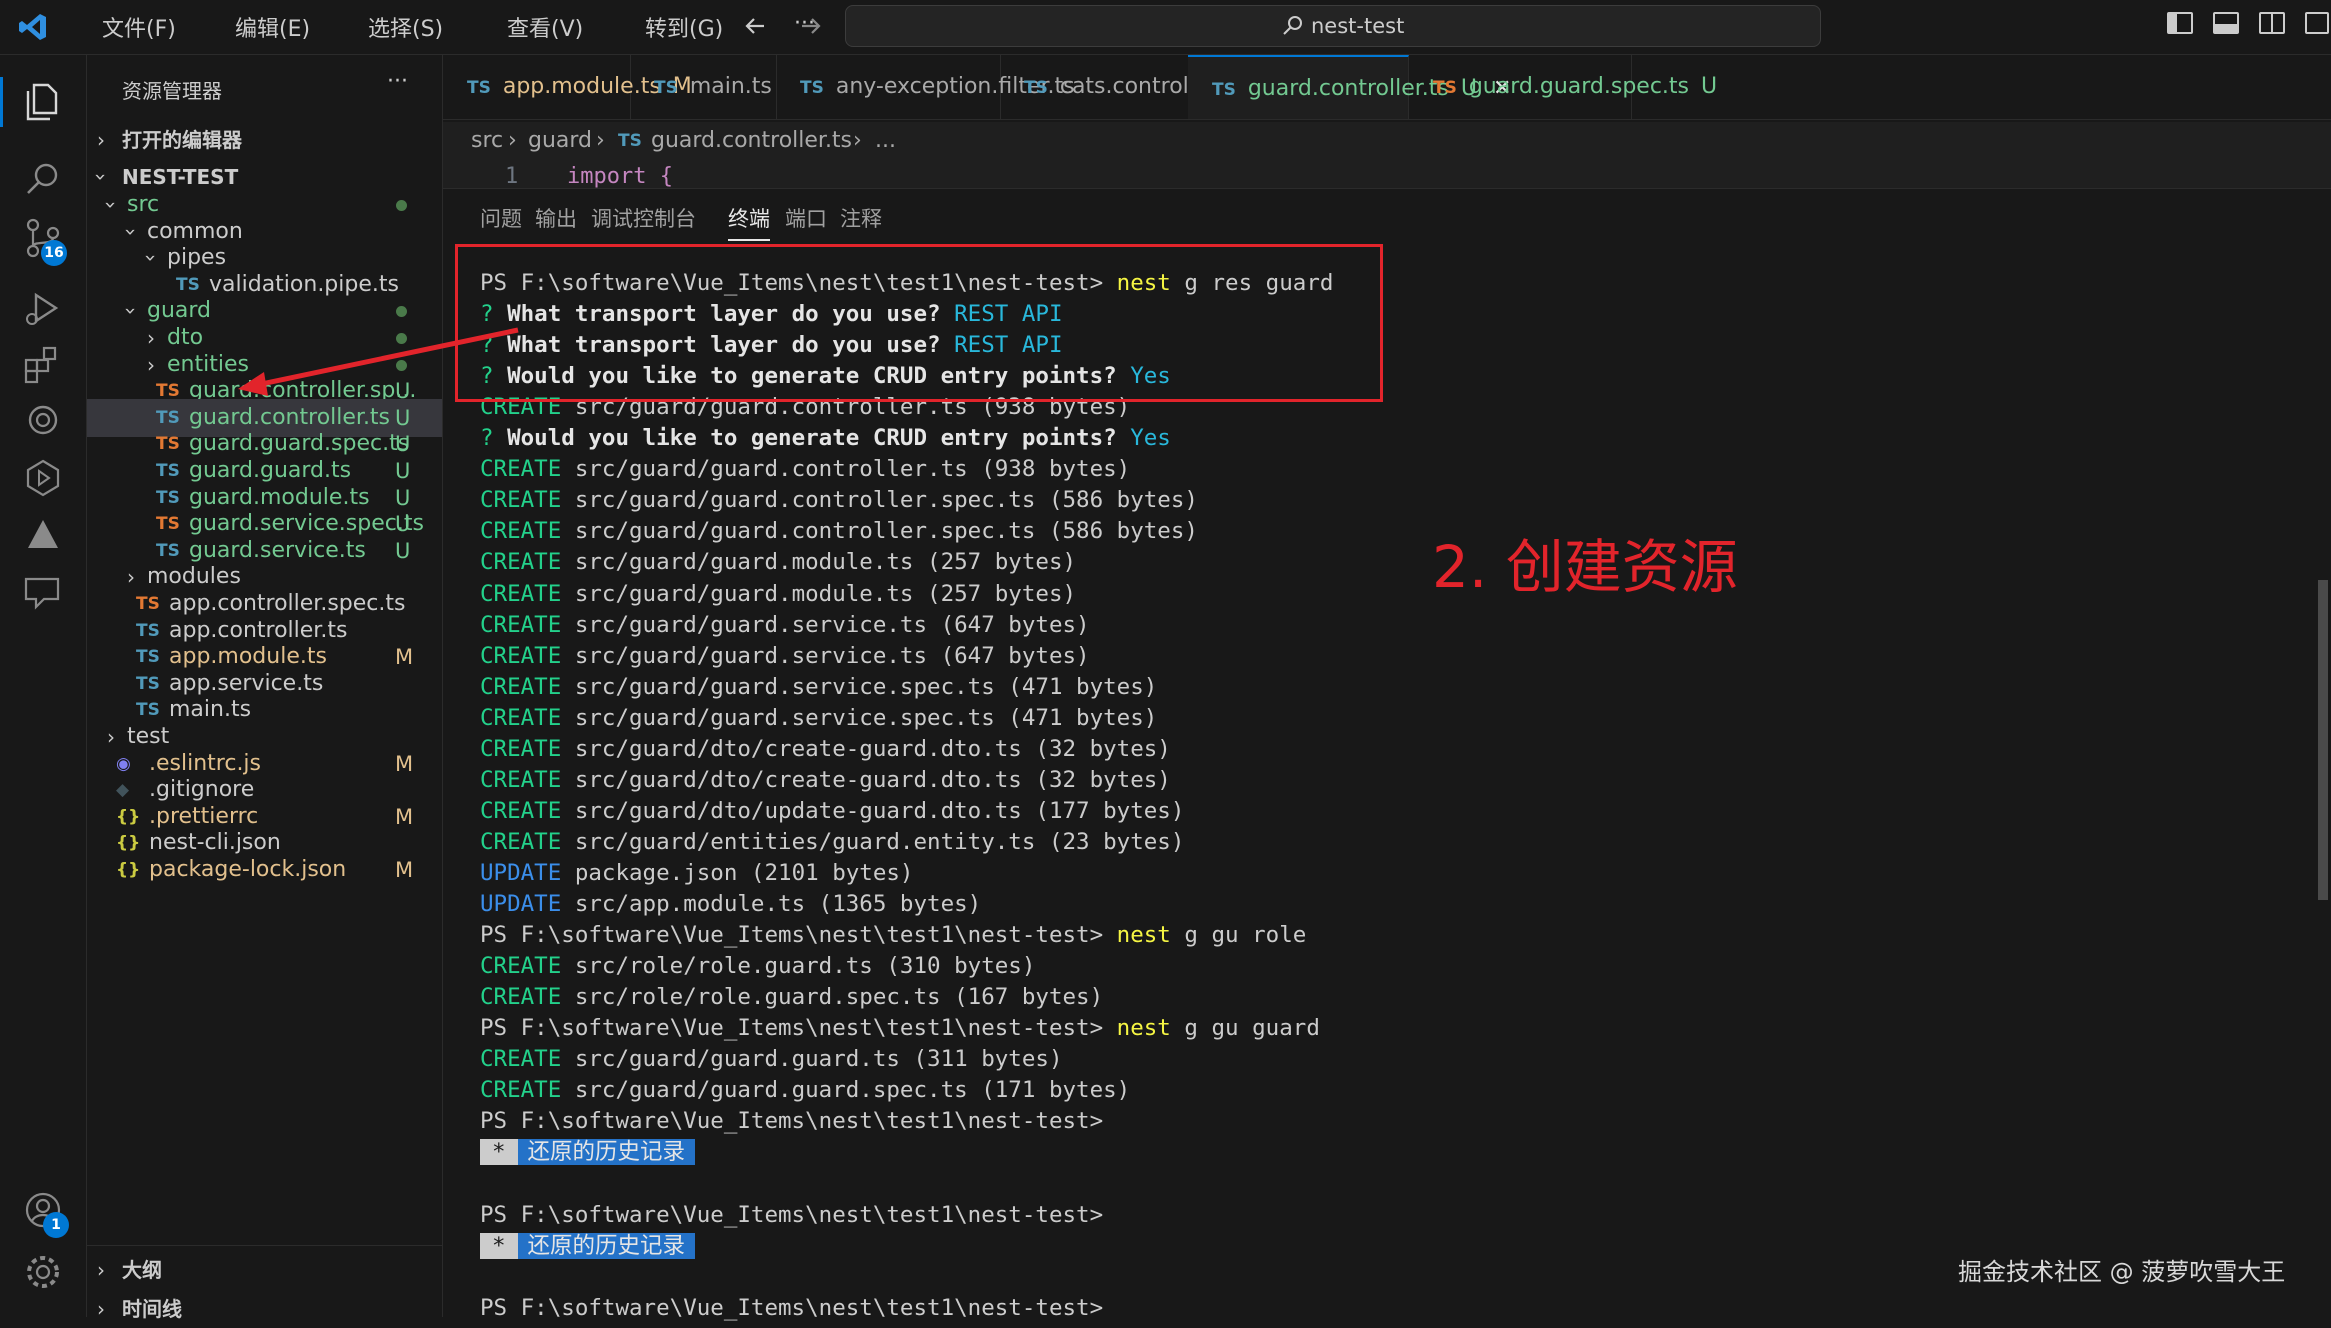  What do you see at coordinates (925, 87) in the screenshot?
I see `editor-tab: TS any-exception.filter.ts` at bounding box center [925, 87].